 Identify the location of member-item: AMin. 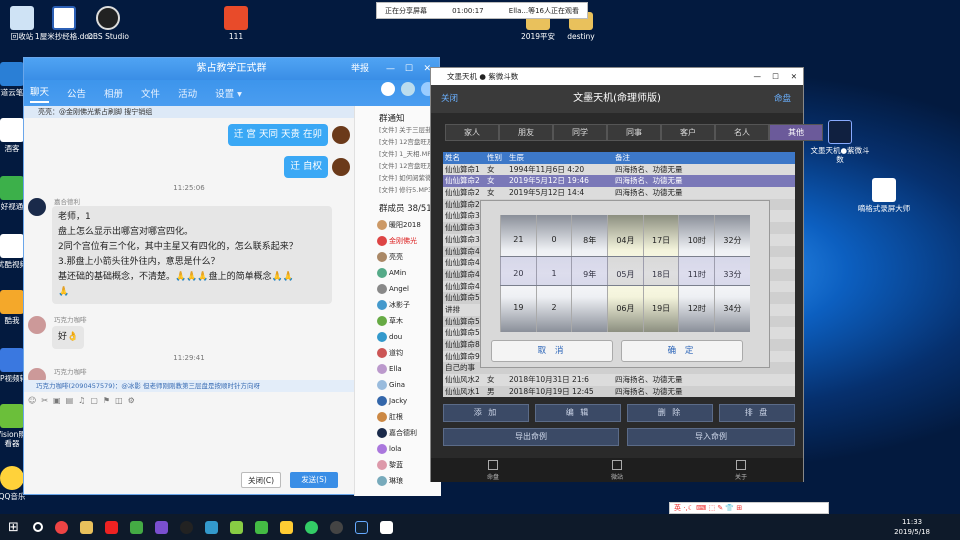
(398, 273).